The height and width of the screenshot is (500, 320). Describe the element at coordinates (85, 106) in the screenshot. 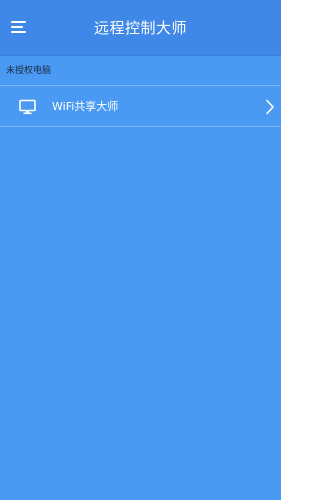

I see `list-item-label: WiFi共享大师` at that location.